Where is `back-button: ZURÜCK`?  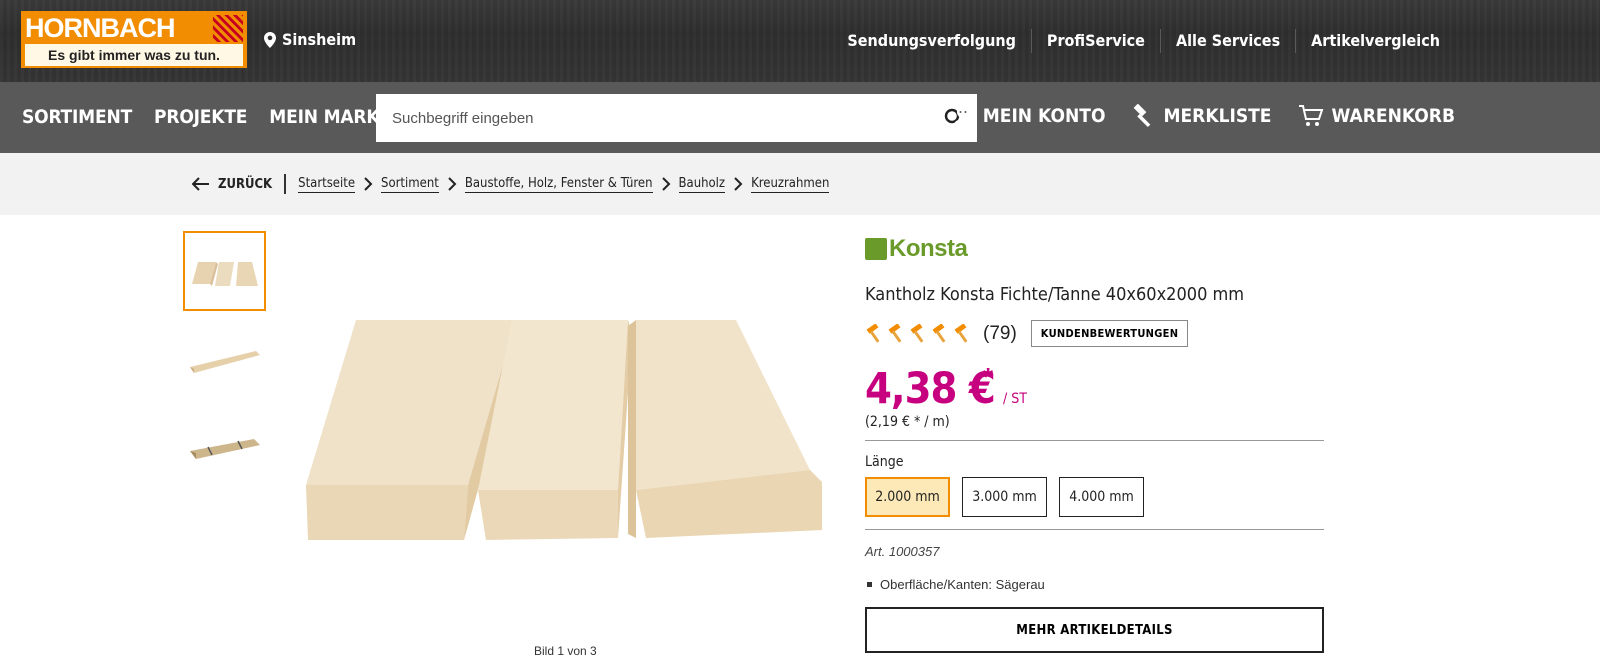
back-button: ZURÜCK is located at coordinates (239, 184).